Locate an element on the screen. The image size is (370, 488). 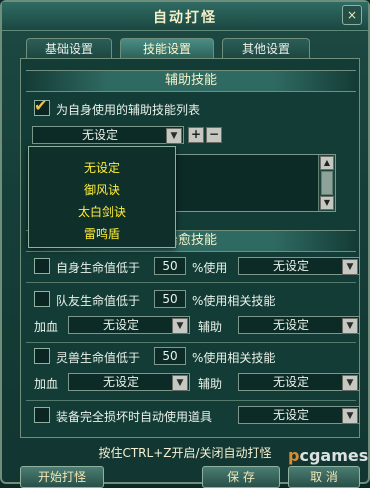
scroll-down-icon: ▼ is located at coordinates (327, 203).